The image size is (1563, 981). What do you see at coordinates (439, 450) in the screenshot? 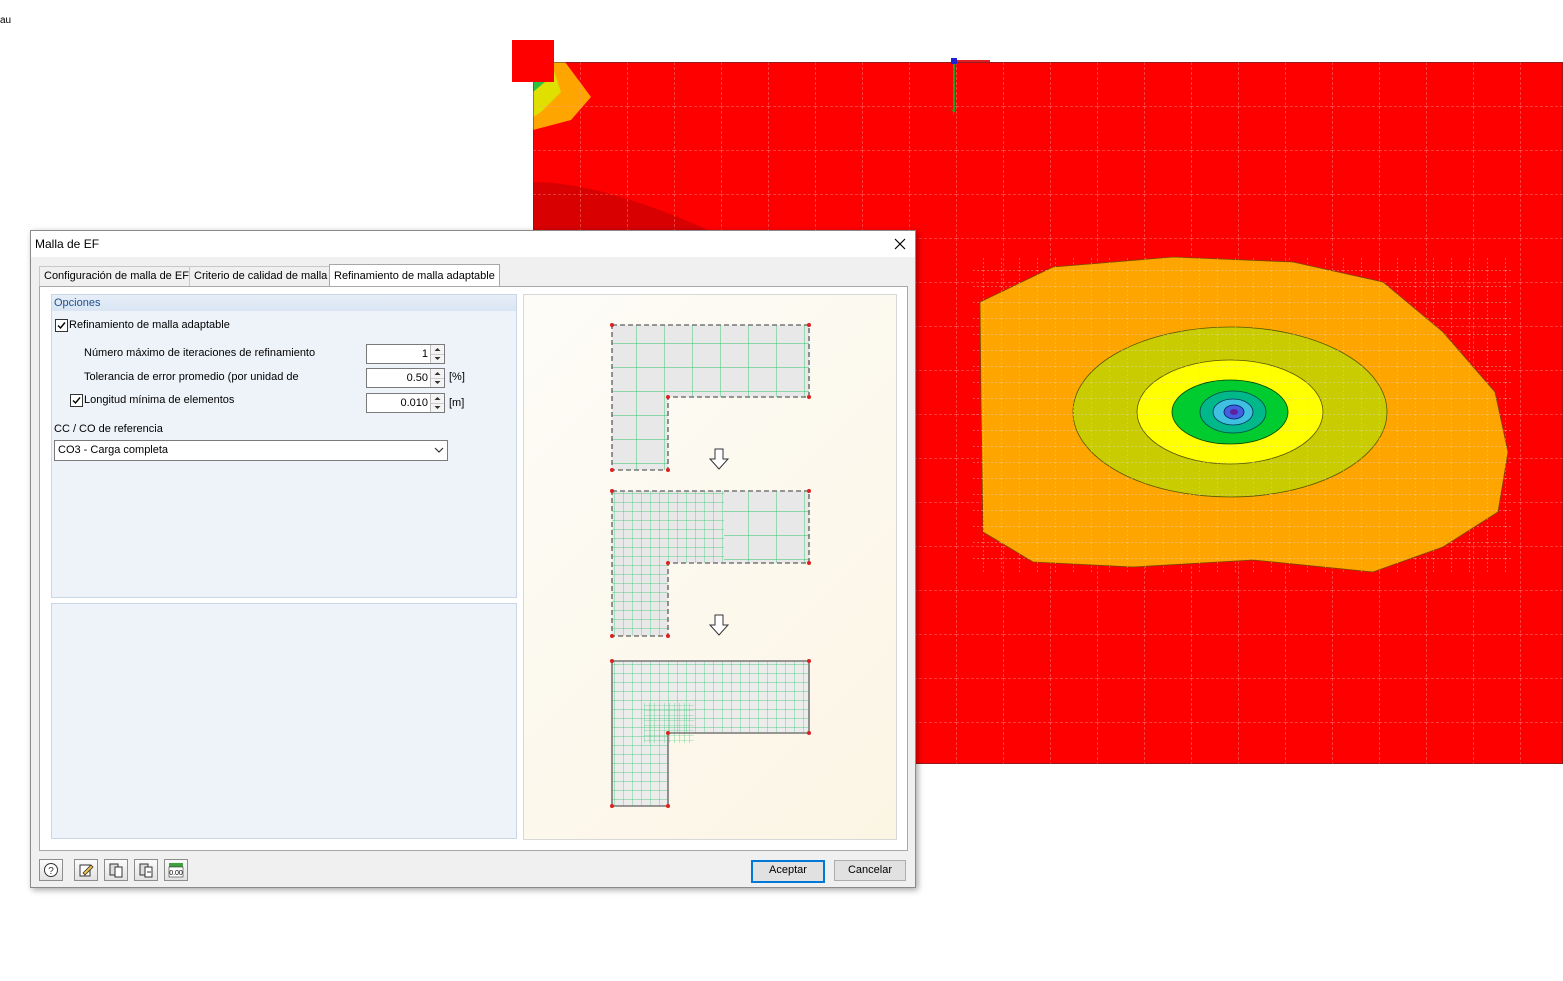
I see `chevron-down-icon` at bounding box center [439, 450].